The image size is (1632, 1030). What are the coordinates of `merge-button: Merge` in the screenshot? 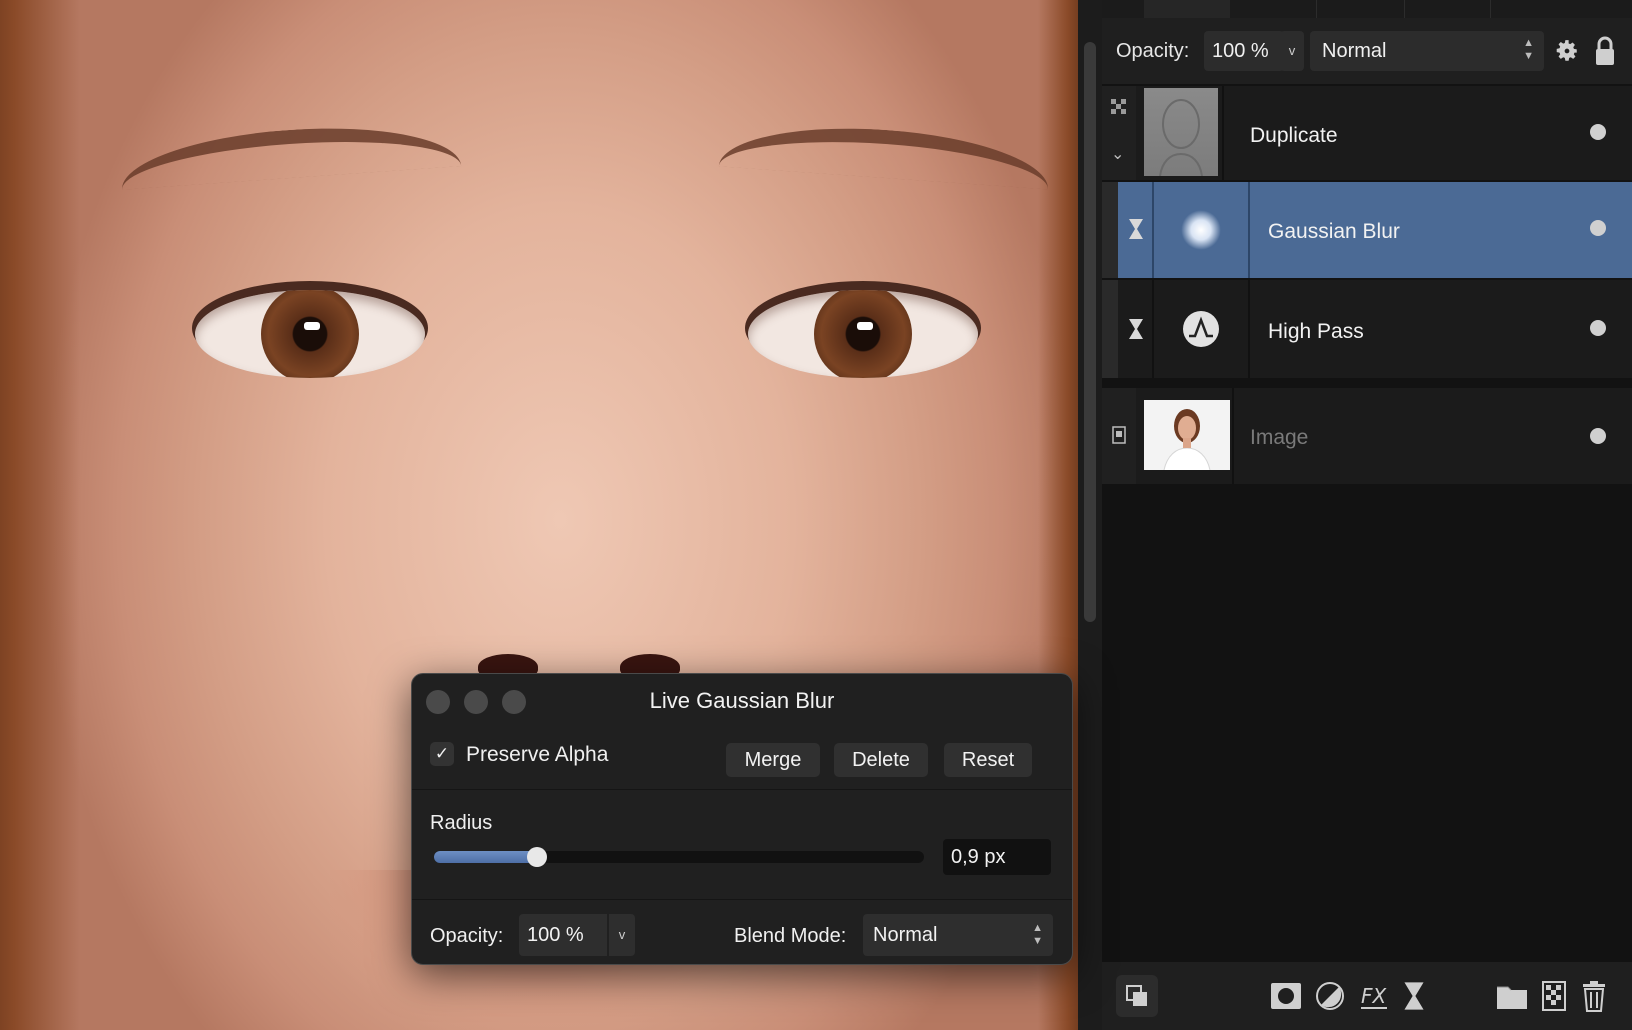 It's located at (773, 760).